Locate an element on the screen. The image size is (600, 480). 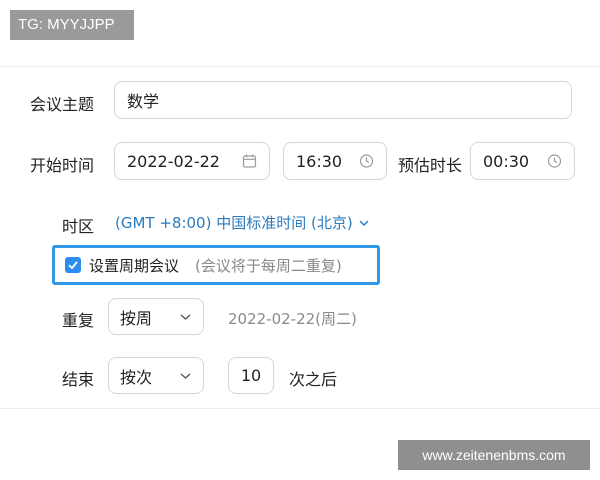
calendar-icon is located at coordinates (249, 161).